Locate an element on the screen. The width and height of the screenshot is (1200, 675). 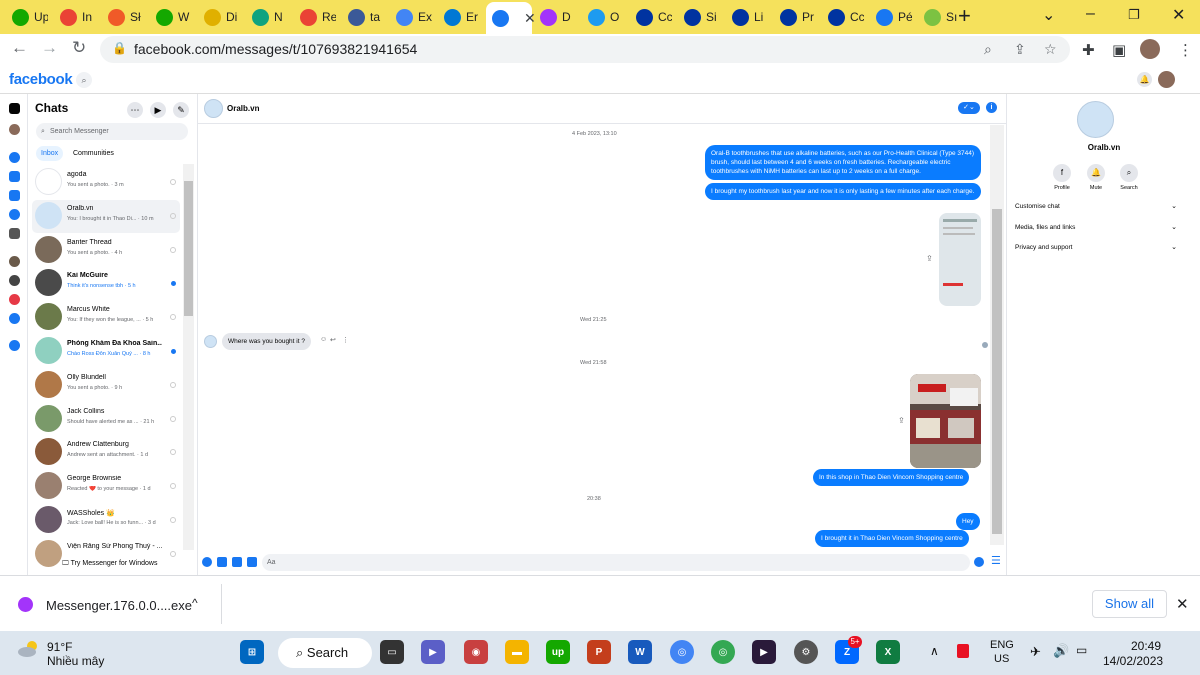
back-arrow-icon: ← is located at coordinates (19, 48).